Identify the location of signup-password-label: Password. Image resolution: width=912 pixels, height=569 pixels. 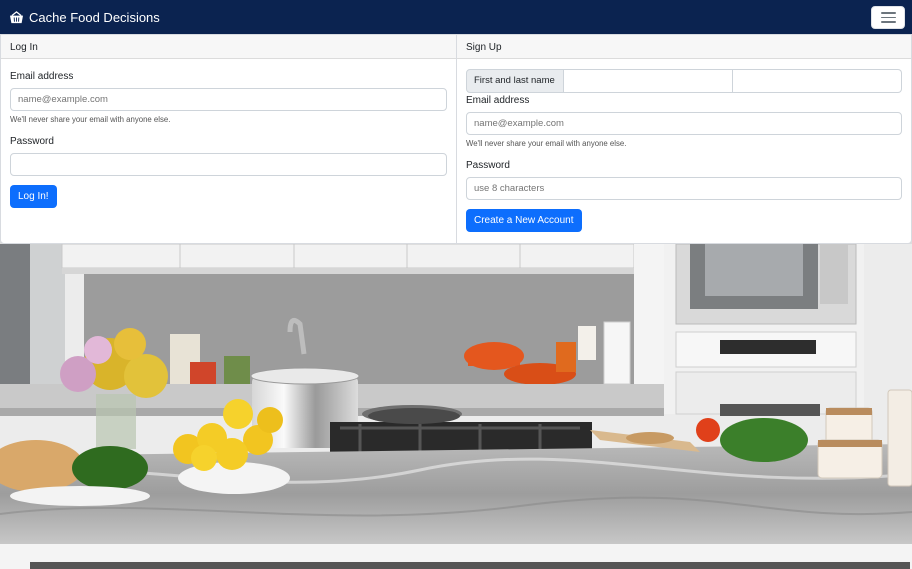
(488, 165).